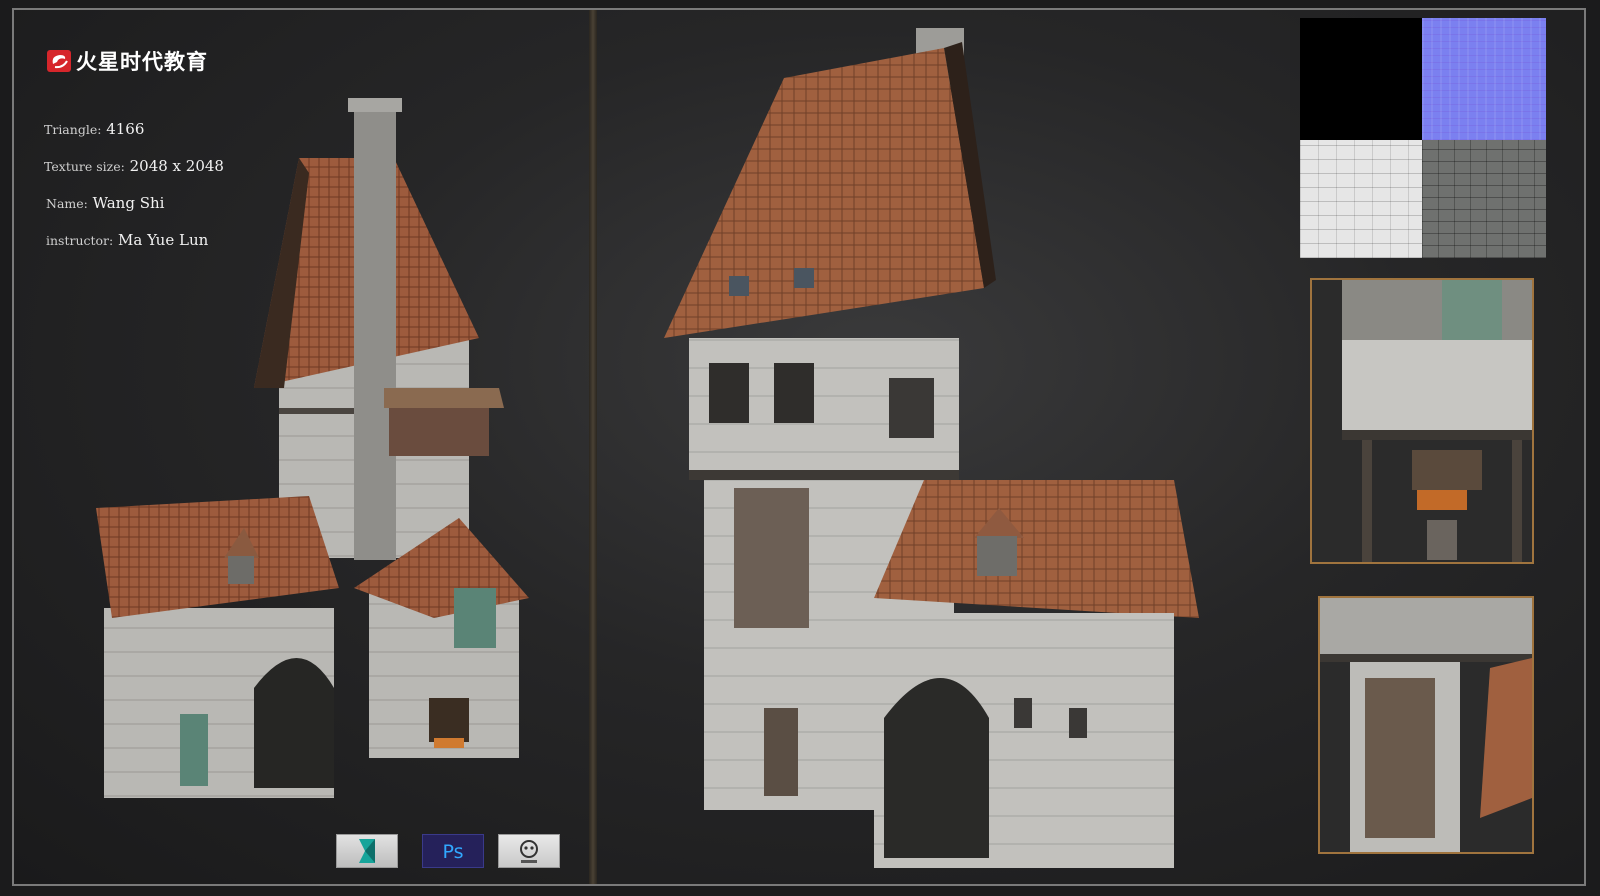 The height and width of the screenshot is (896, 1600). I want to click on texture-map-normal, so click(1484, 79).